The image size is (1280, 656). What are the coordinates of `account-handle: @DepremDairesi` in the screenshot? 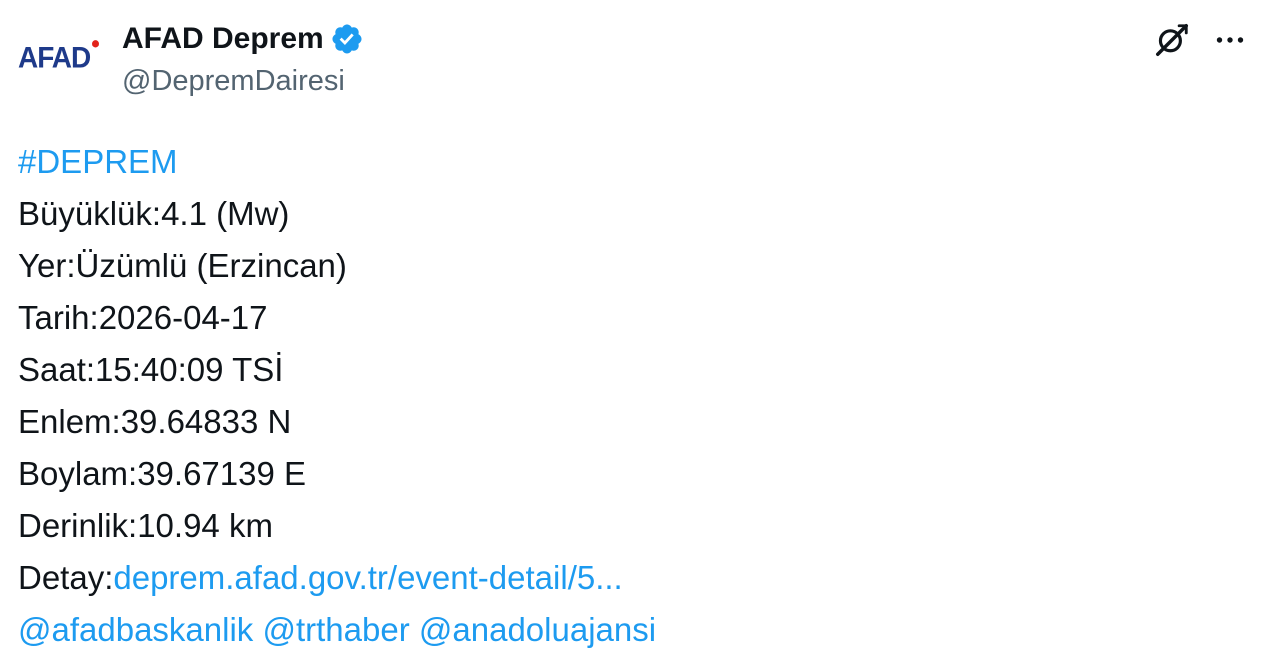 It's located at (233, 81).